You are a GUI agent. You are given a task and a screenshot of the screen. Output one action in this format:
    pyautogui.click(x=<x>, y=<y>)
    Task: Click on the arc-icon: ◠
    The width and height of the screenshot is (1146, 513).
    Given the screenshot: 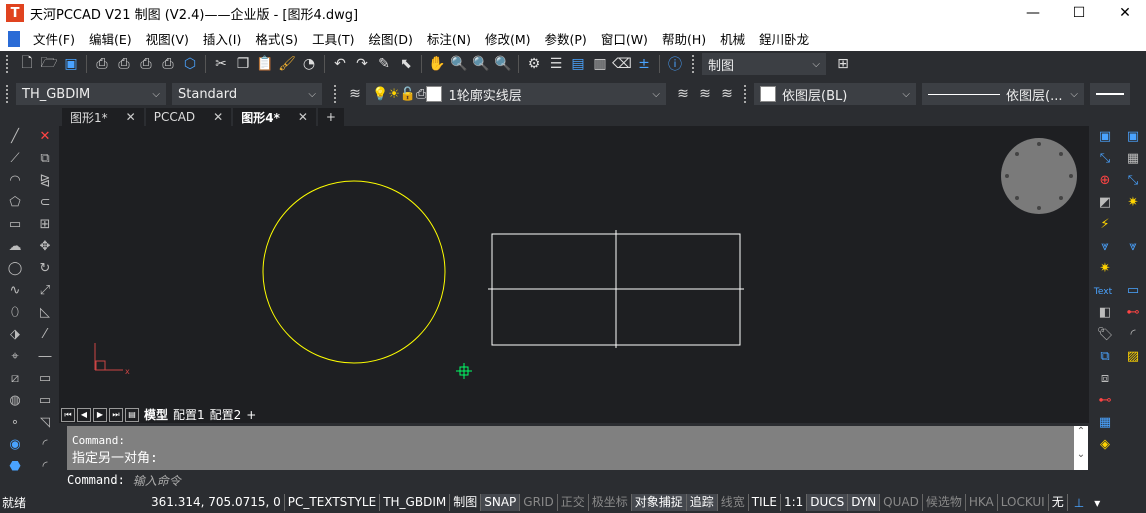 What is the action you would take?
    pyautogui.click(x=15, y=180)
    